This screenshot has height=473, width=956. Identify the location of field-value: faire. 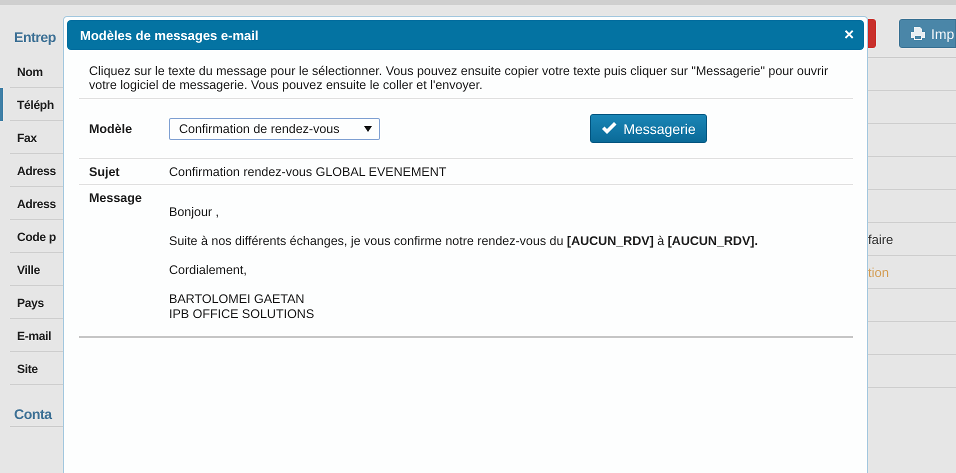
(881, 239).